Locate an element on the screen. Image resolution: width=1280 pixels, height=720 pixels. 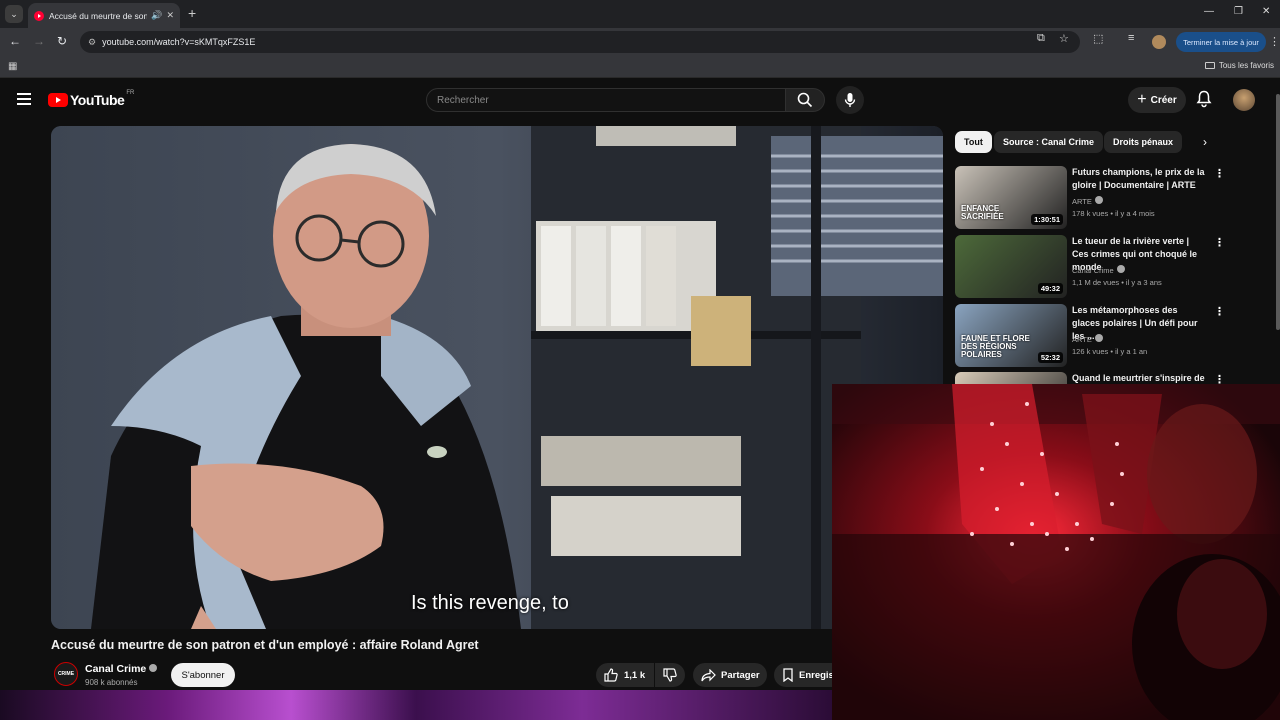
channel-name: Canal Crime is located at coordinates (121, 669).